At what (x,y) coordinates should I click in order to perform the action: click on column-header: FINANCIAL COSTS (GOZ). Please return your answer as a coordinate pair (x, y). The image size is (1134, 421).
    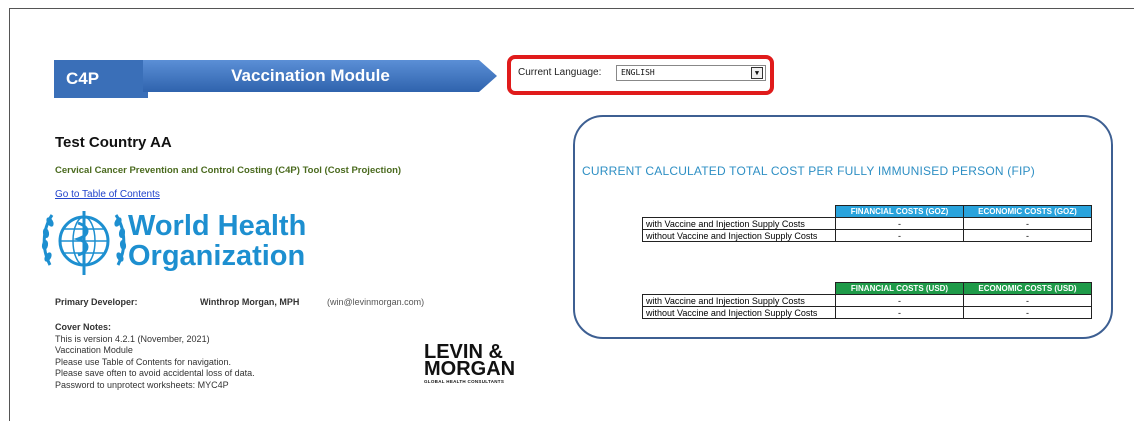
    Looking at the image, I should click on (899, 211).